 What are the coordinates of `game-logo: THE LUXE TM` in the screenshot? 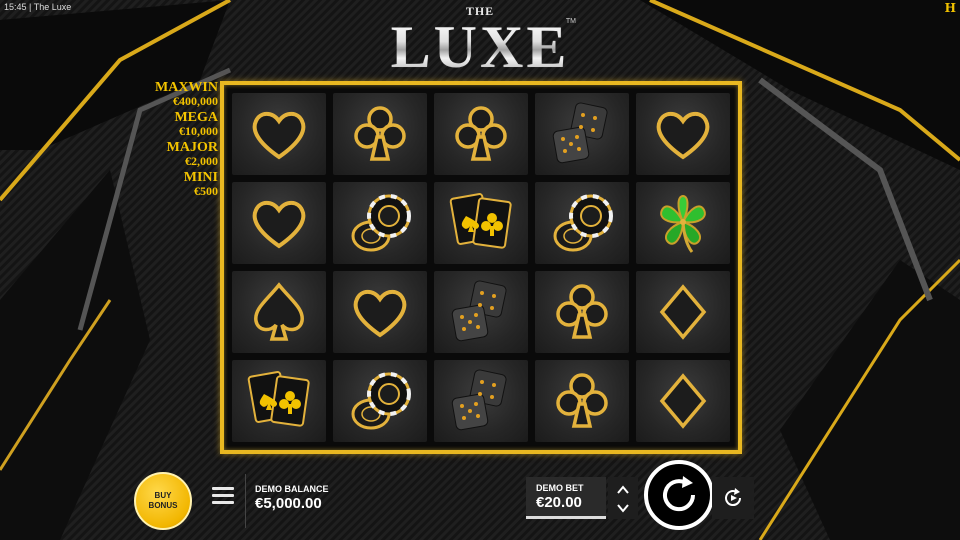 It's located at (480, 45).